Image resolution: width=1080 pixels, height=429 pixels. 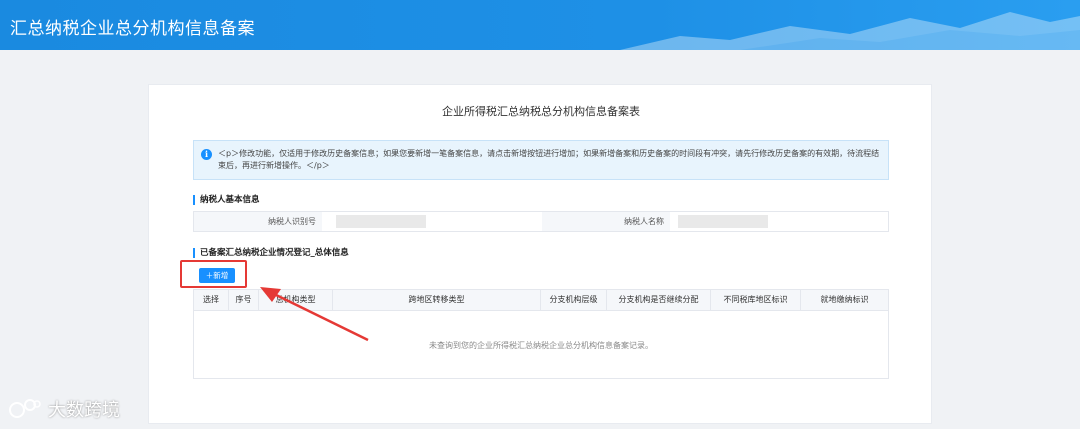 What do you see at coordinates (244, 300) in the screenshot?
I see `col-index: 序号` at bounding box center [244, 300].